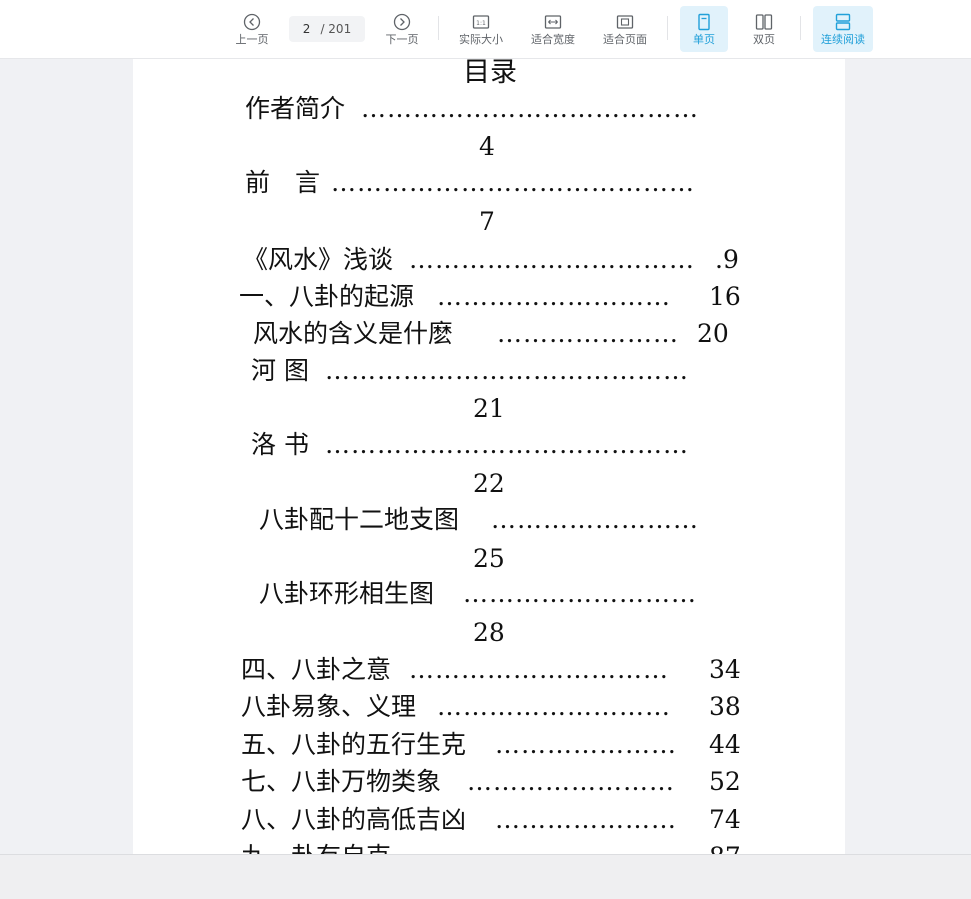  I want to click on toc-entry-title: 作者简介, so click(295, 108).